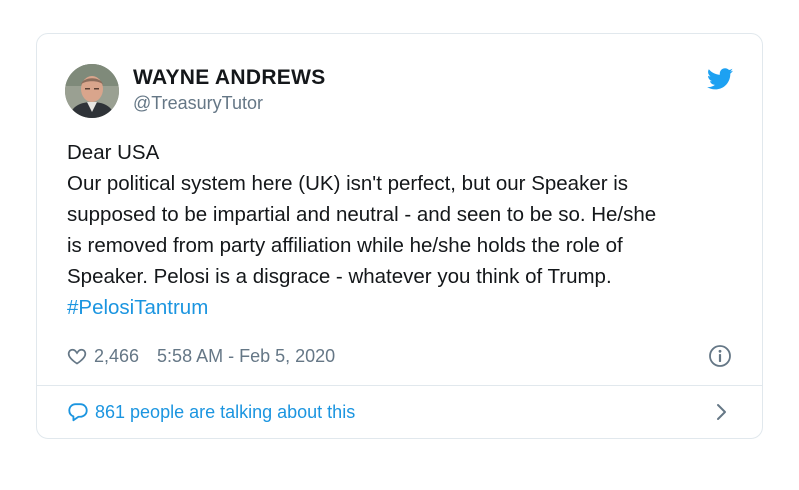 This screenshot has width=799, height=490. I want to click on avatar, so click(92, 91).